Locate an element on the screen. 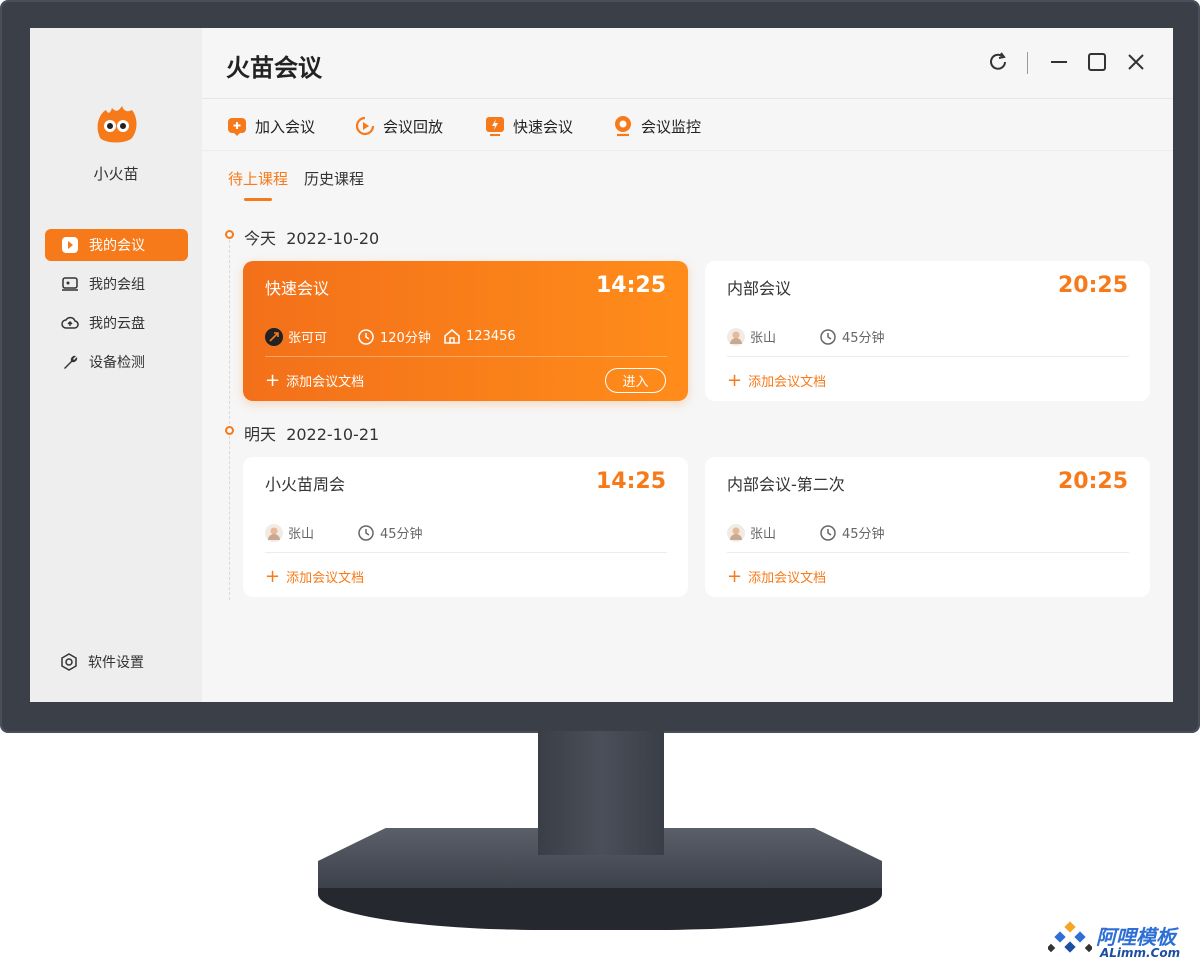 Image resolution: width=1200 pixels, height=965 pixels. sidebar-item-my-groups: 我的会组 is located at coordinates (116, 284).